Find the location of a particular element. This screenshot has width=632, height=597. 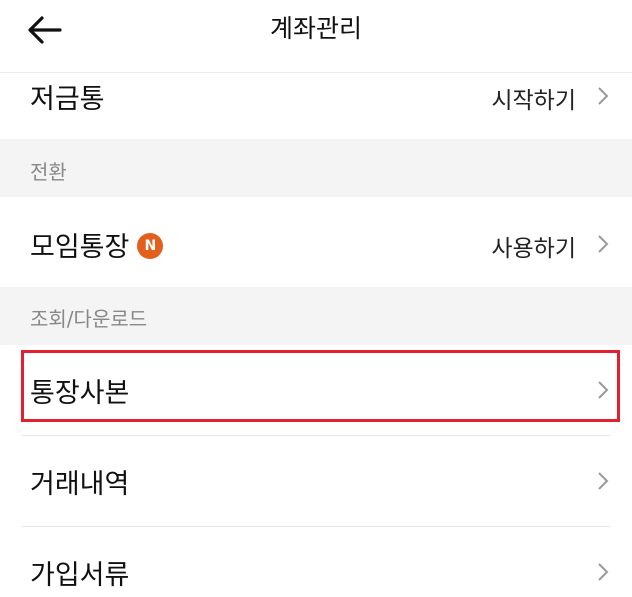

documents-label: 가입서류 is located at coordinates (80, 575).